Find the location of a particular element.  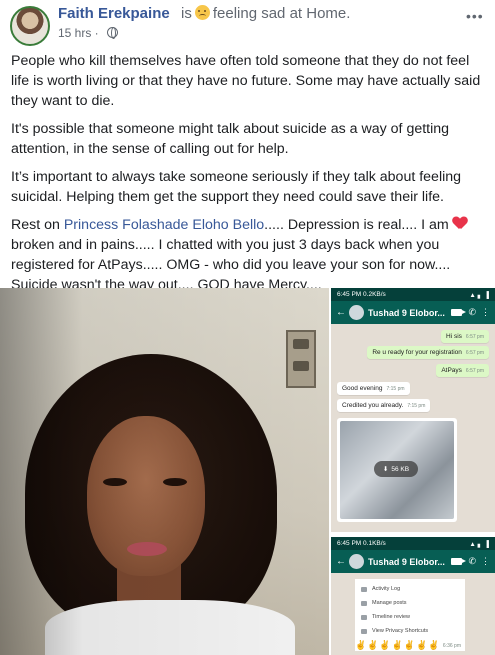

media-message: ⬇ 56 KB is located at coordinates (397, 470).